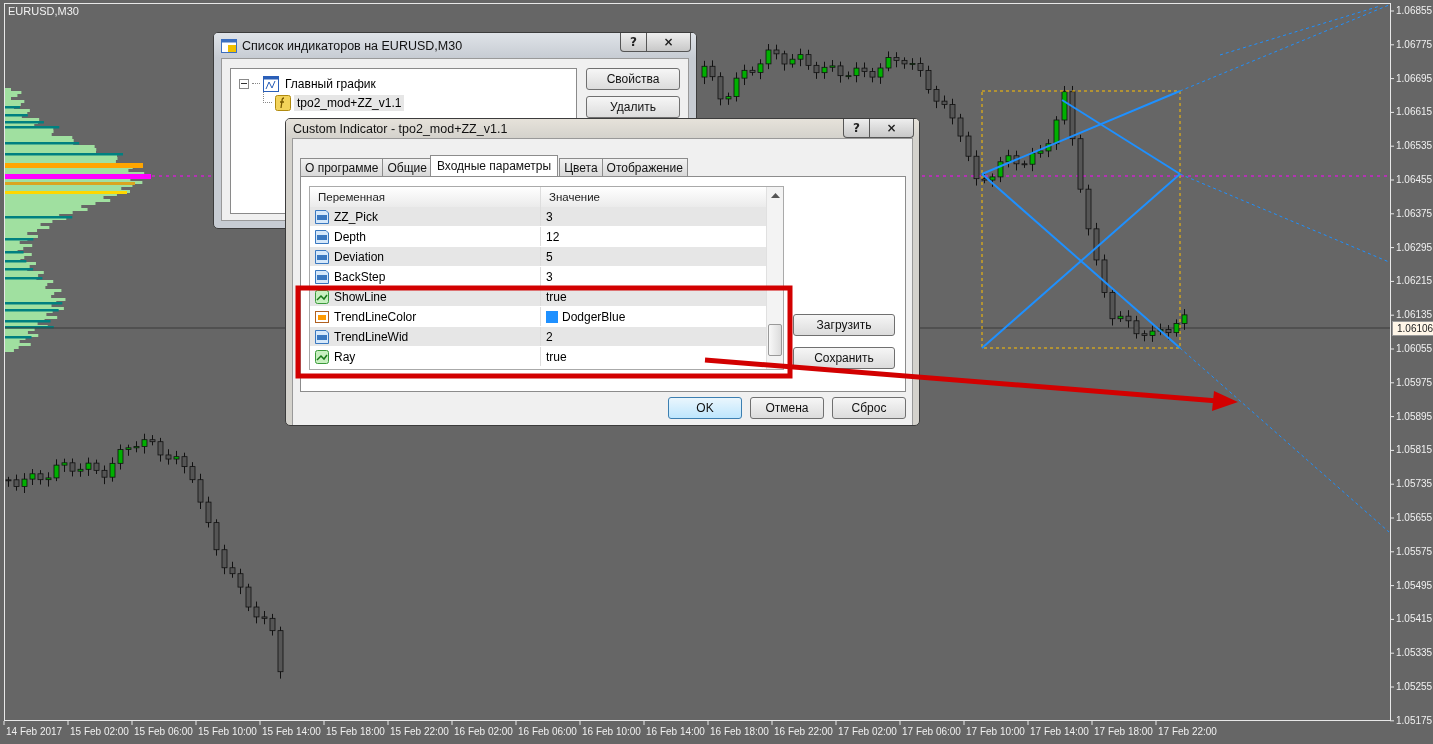  Describe the element at coordinates (330, 83) in the screenshot. I see `tree-item: Главный график` at that location.